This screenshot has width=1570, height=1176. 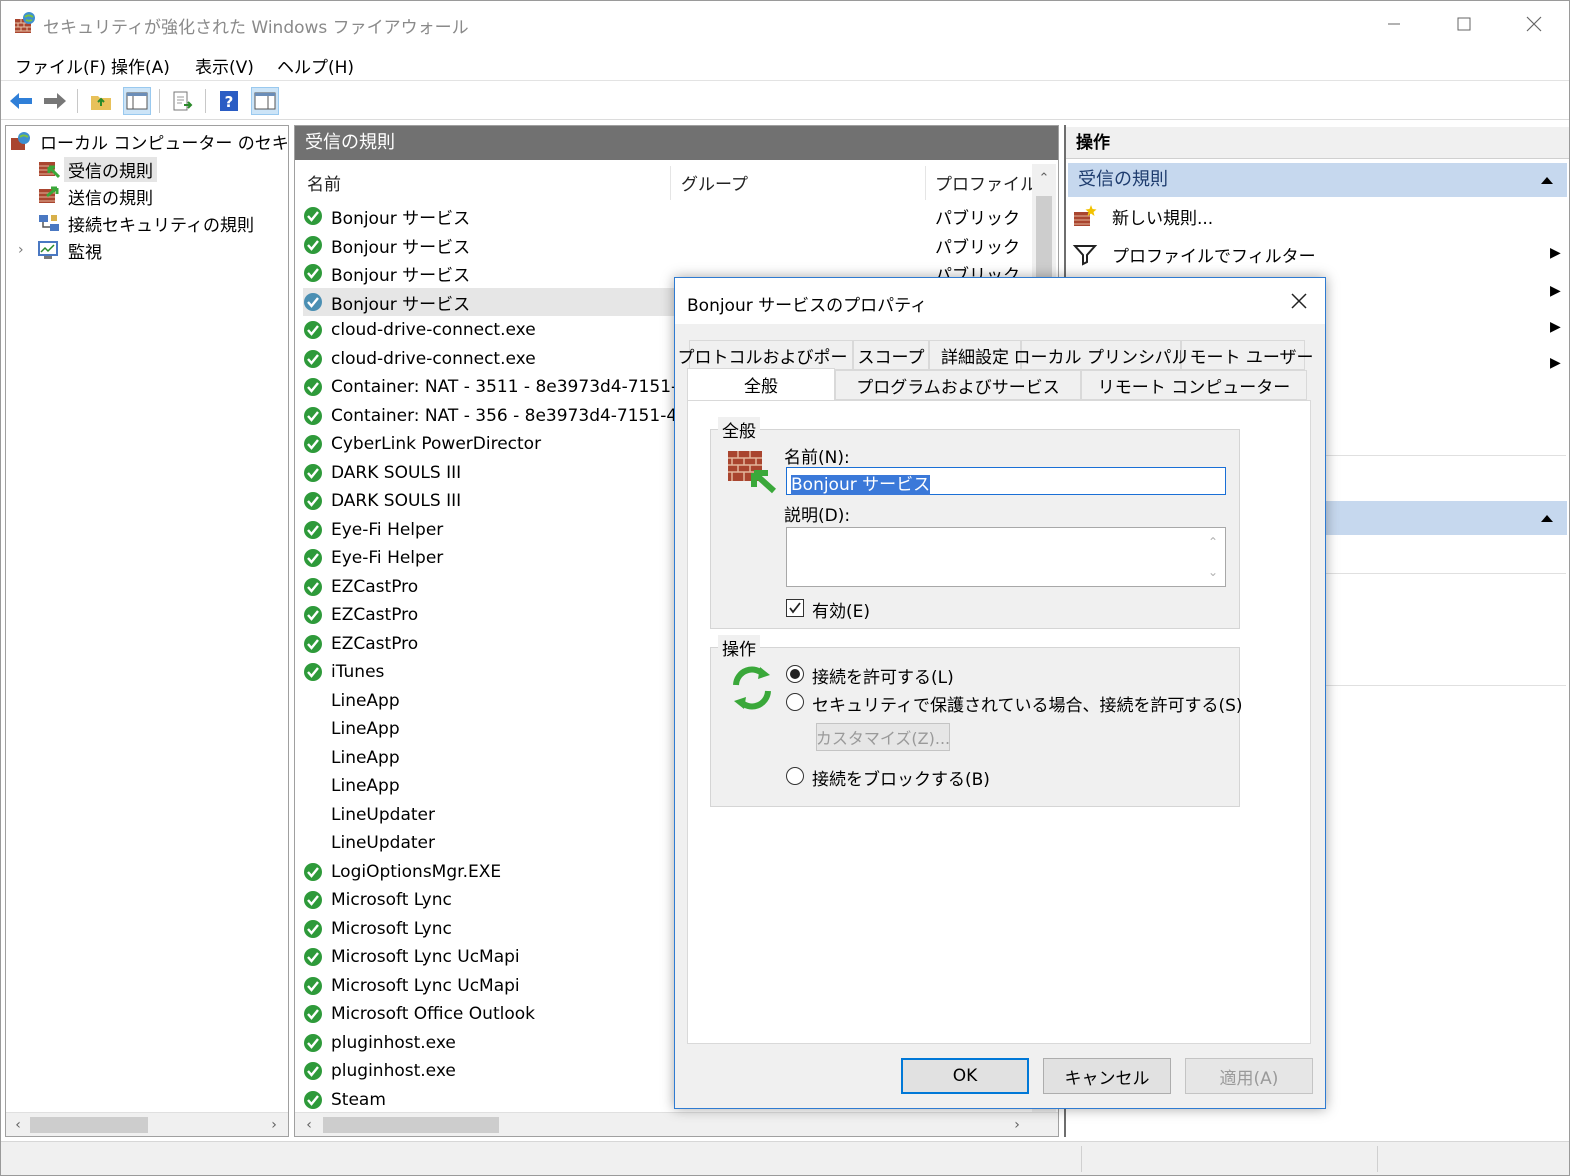 I want to click on maximize-button, so click(x=1464, y=24).